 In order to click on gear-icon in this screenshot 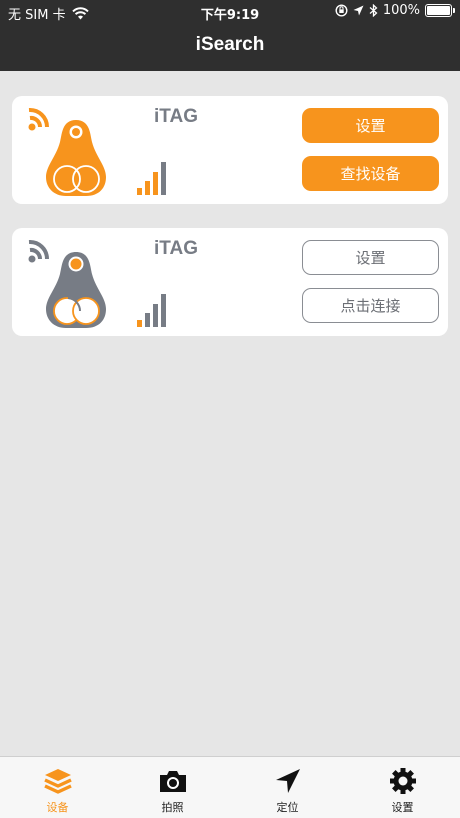, I will do `click(403, 781)`.